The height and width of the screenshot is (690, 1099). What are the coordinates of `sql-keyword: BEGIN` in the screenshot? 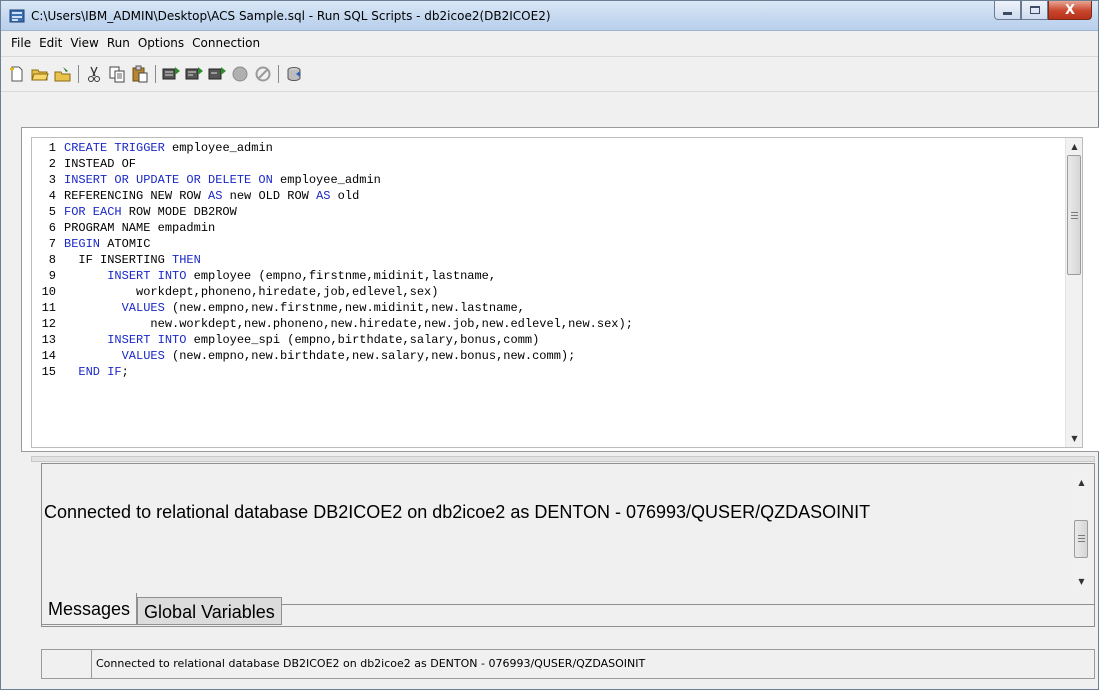 It's located at (82, 244).